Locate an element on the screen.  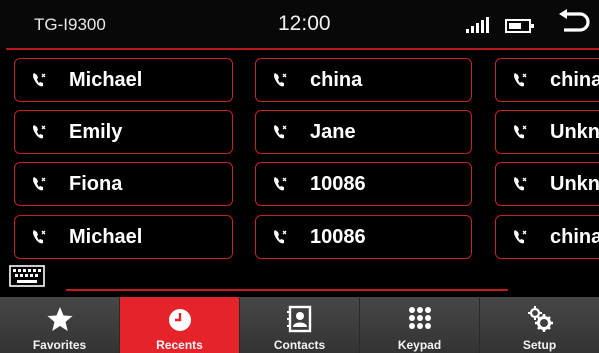
tab-setup: Setup is located at coordinates (539, 325).